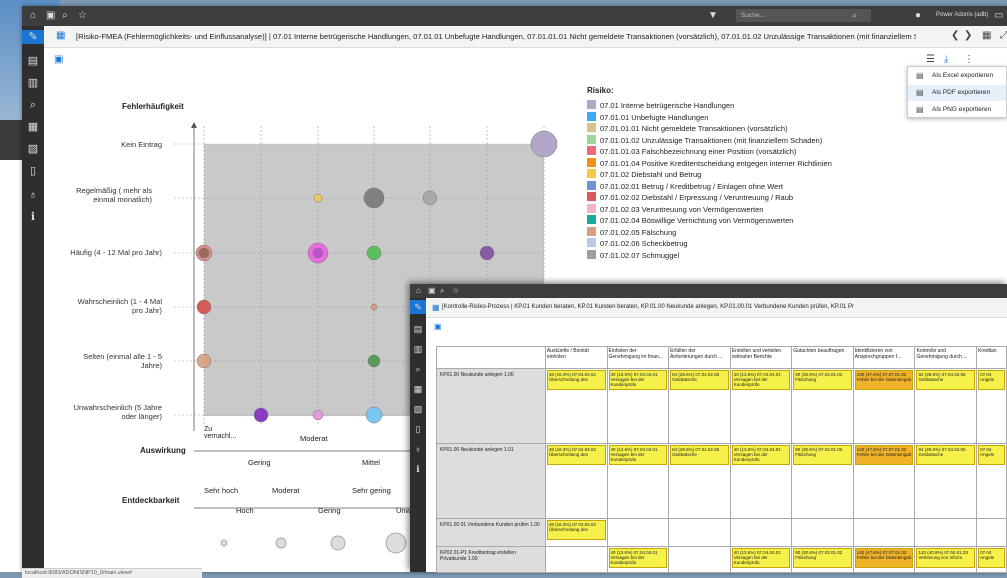 This screenshot has width=1007, height=578. What do you see at coordinates (33, 195) in the screenshot?
I see `lightbulb-icon: ♁` at bounding box center [33, 195].